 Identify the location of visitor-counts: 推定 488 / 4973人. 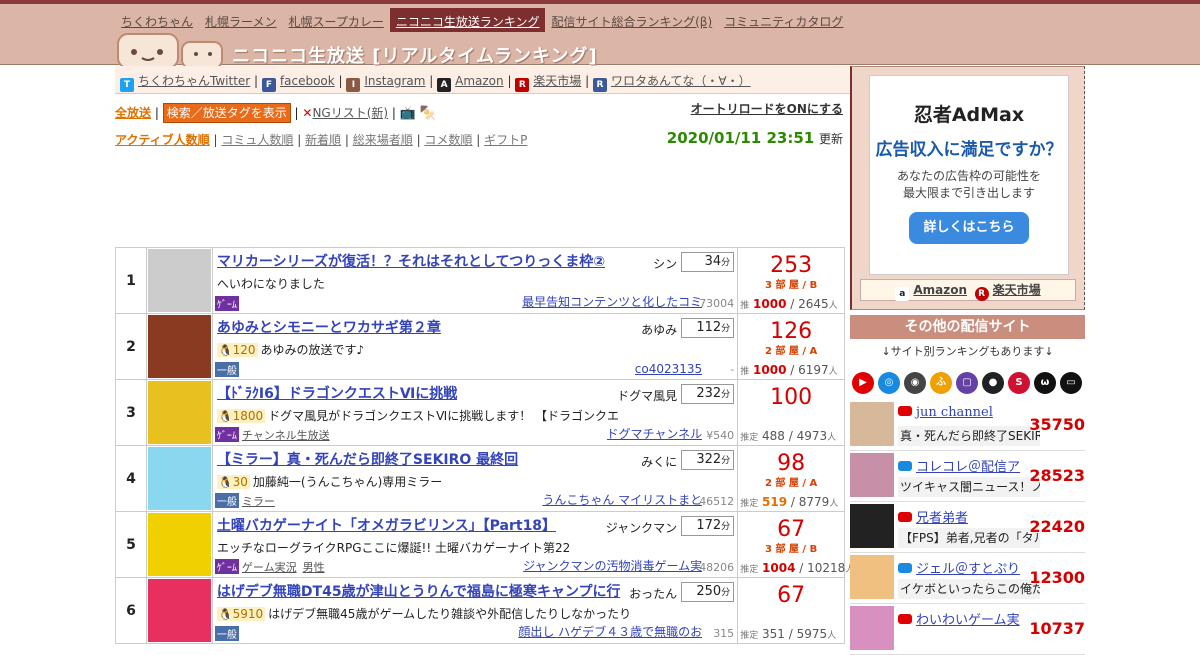
(788, 436).